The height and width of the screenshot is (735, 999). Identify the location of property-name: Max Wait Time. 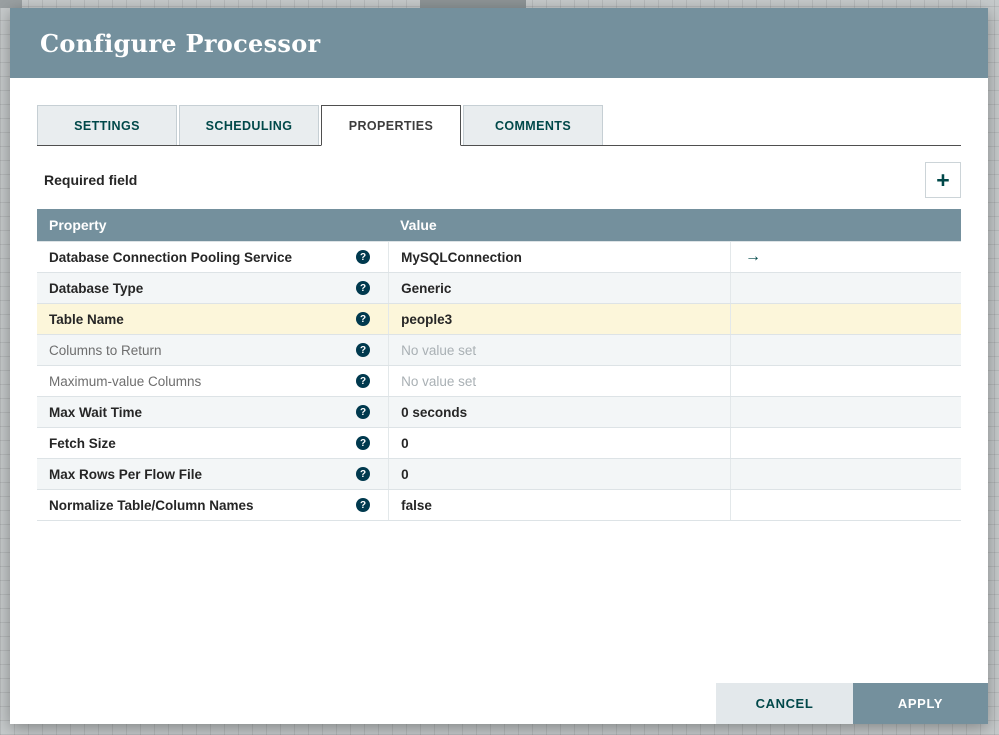
(96, 412).